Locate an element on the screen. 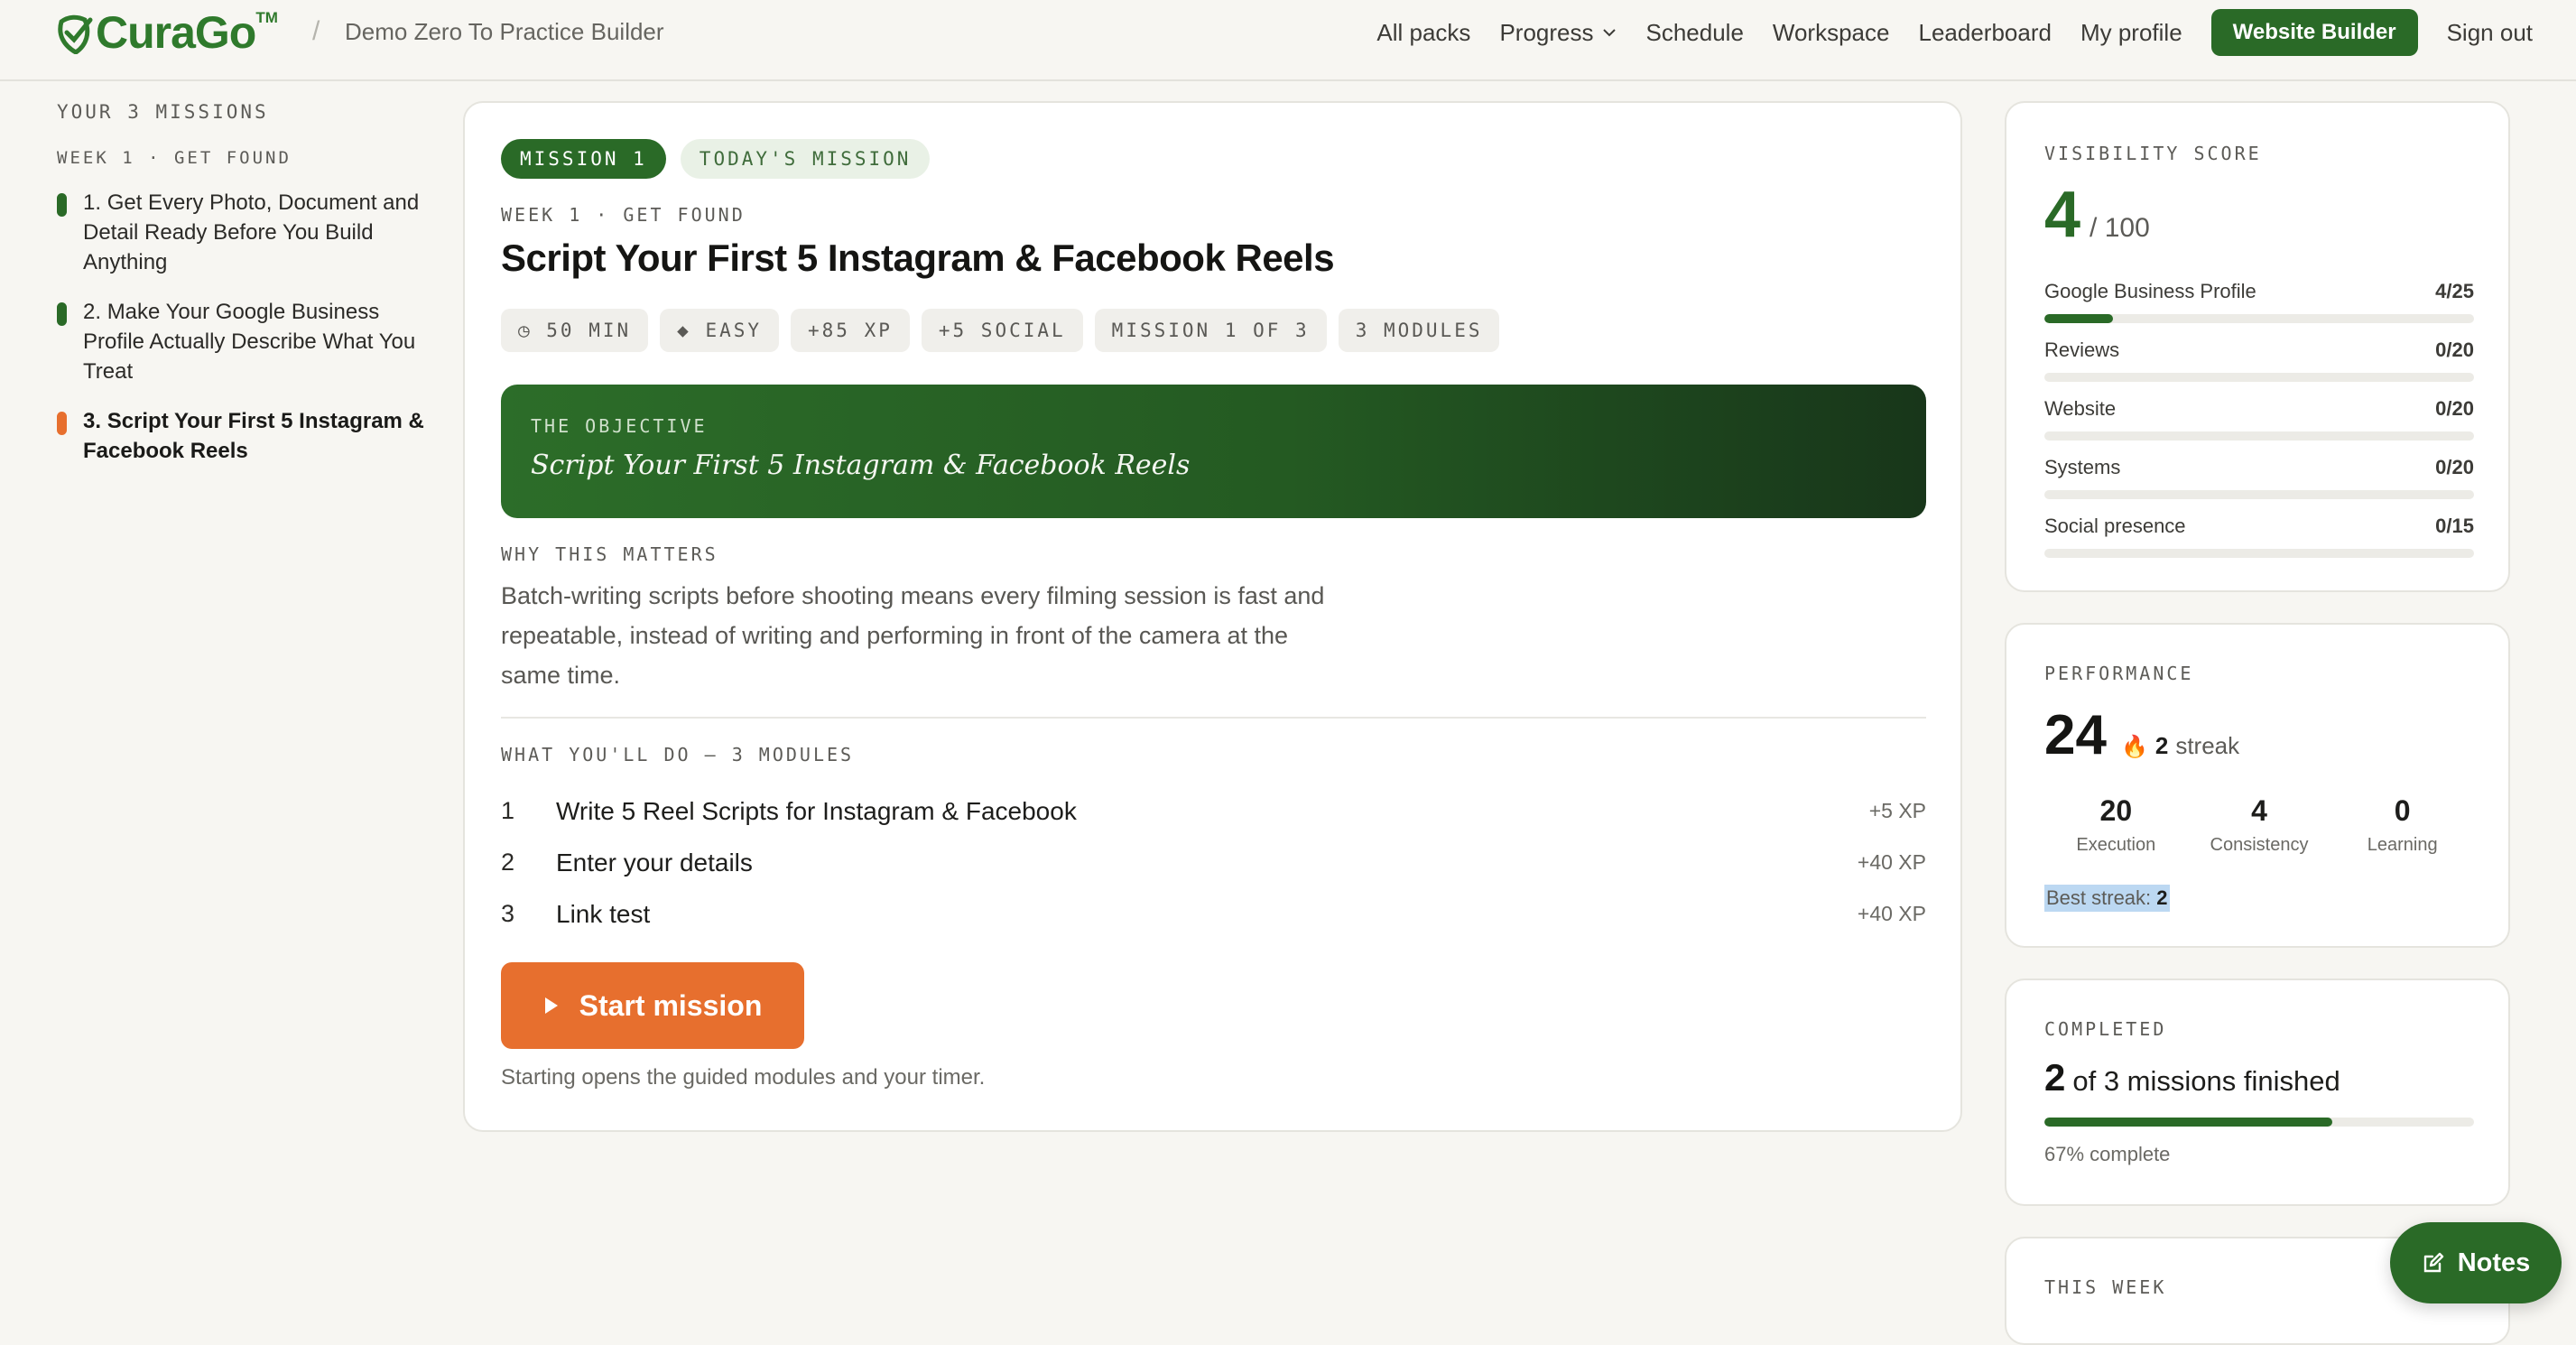 Image resolution: width=2576 pixels, height=1345 pixels. score-row-reviews: Reviews 0/20 is located at coordinates (2259, 368).